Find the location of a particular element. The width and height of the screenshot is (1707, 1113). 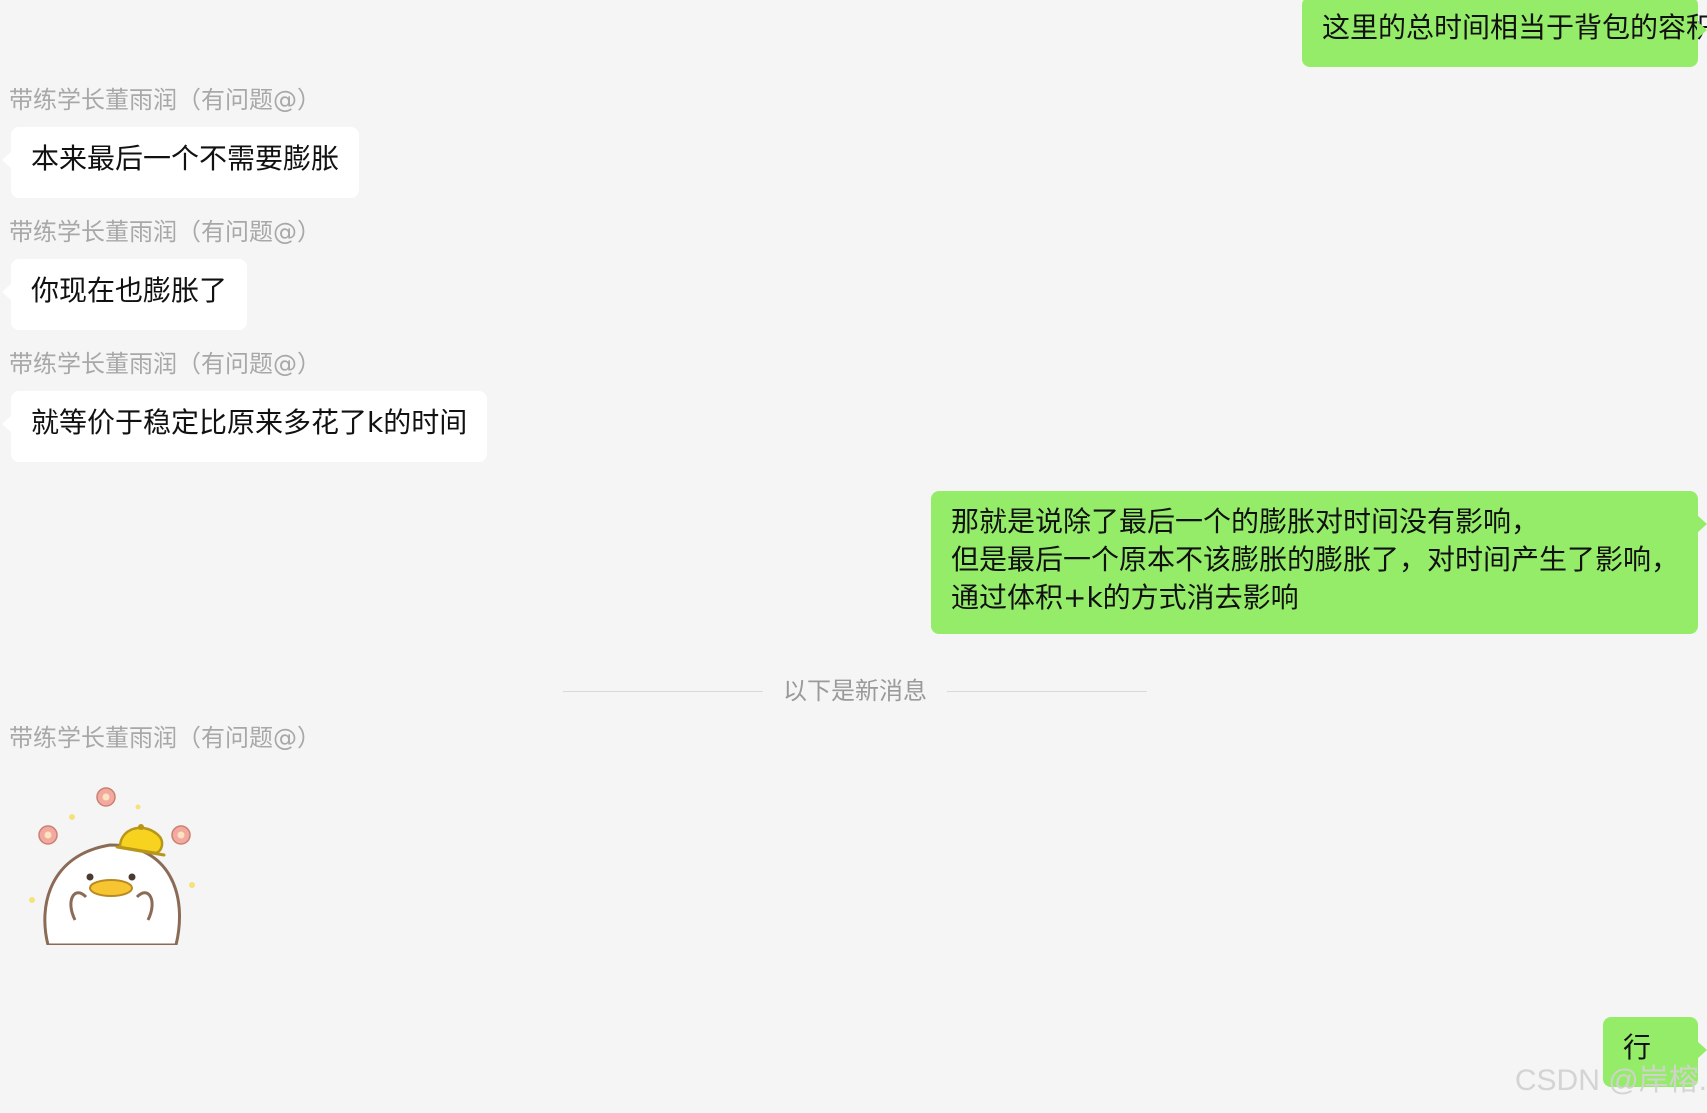

csdn-watermark: CSDN @岸榕. is located at coordinates (1610, 1080).